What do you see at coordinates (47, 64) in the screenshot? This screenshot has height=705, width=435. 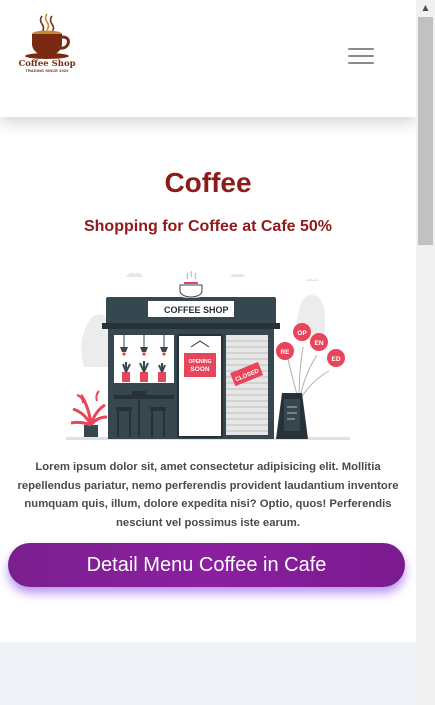 I see `logo-name: Coffee Shop` at bounding box center [47, 64].